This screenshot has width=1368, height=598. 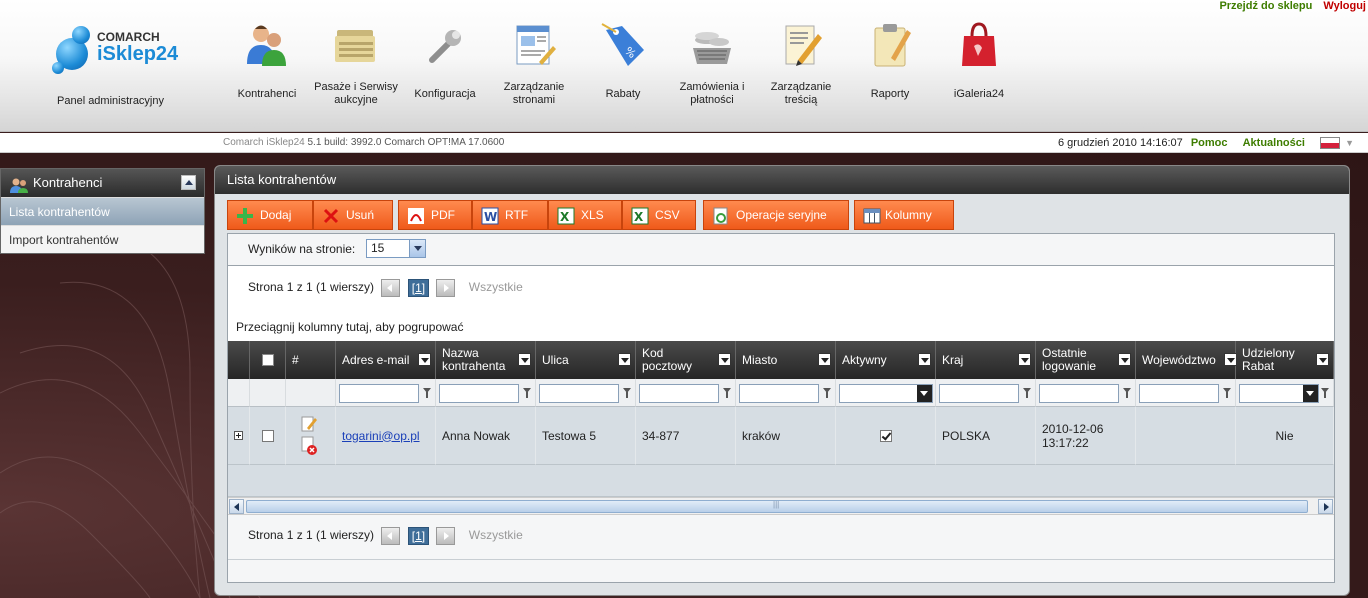 I want to click on delete-icon, so click(x=309, y=446).